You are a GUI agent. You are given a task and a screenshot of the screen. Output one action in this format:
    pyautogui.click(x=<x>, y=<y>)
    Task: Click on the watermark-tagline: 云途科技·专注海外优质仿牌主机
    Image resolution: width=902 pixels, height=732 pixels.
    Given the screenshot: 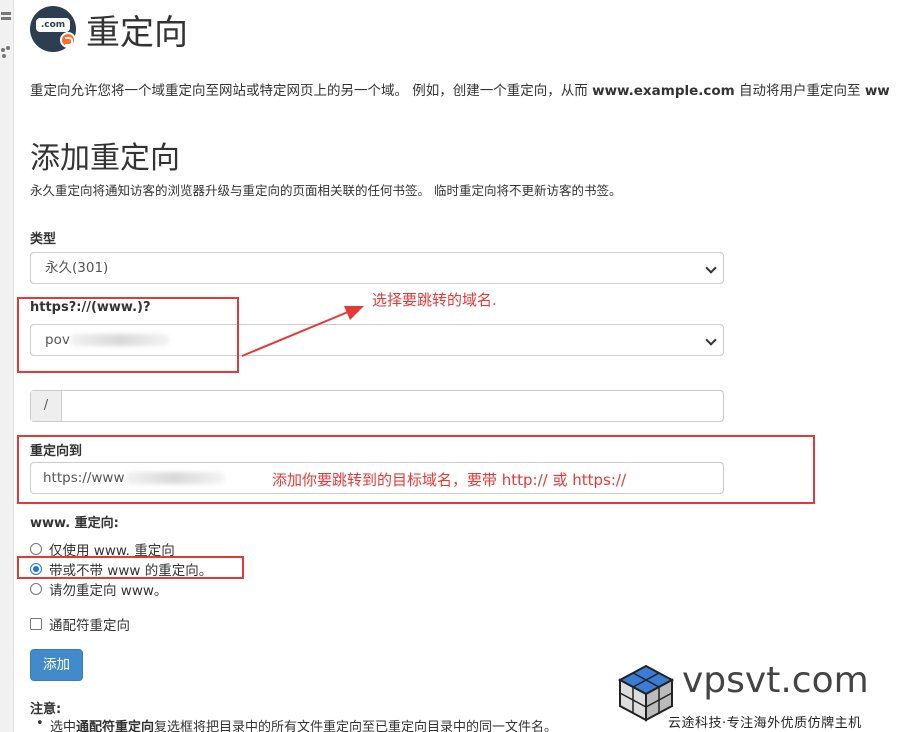 What is the action you would take?
    pyautogui.click(x=765, y=723)
    